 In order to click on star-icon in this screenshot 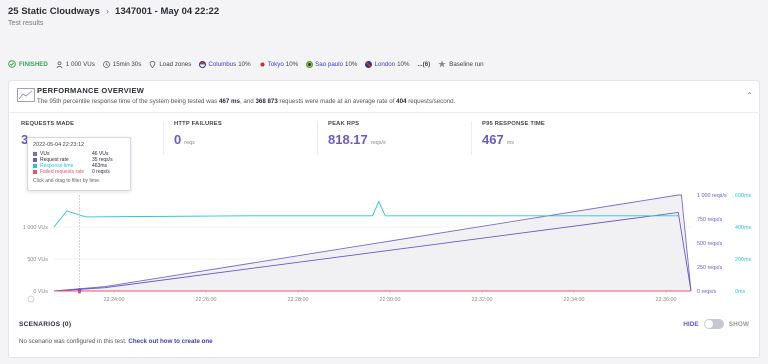, I will do `click(442, 64)`.